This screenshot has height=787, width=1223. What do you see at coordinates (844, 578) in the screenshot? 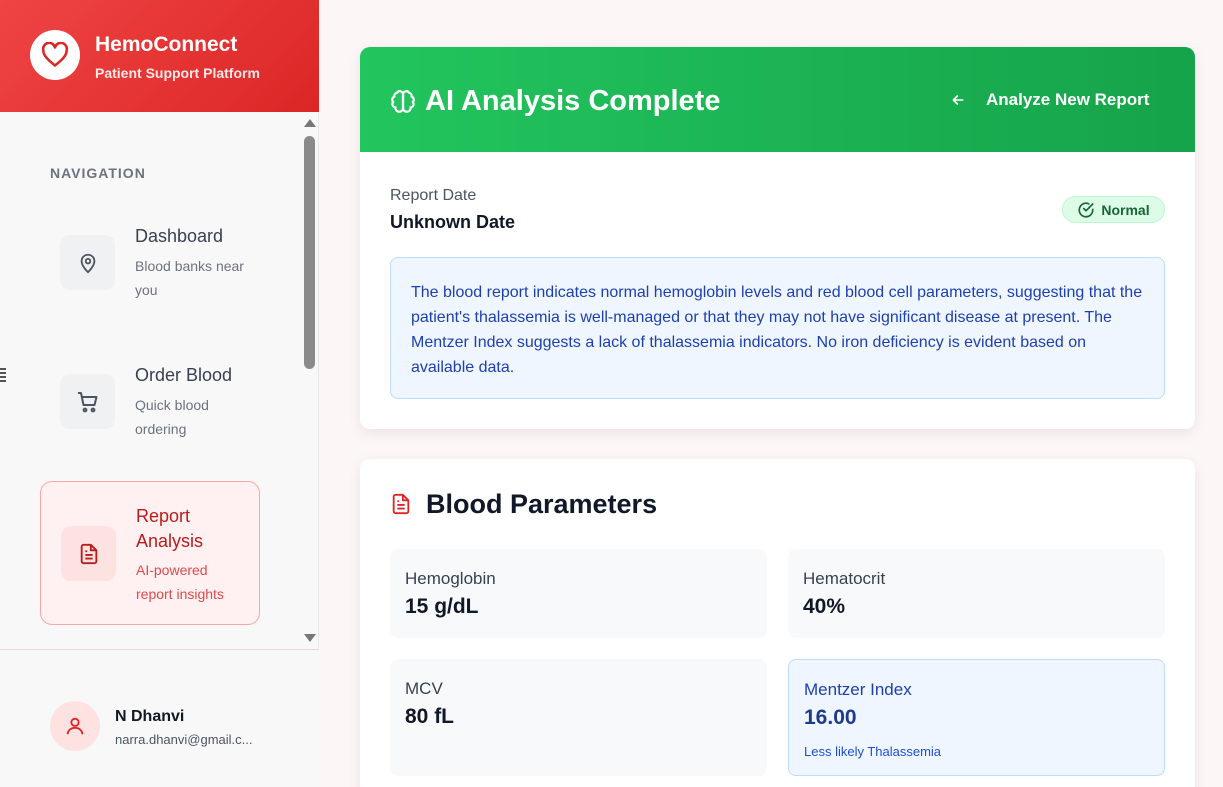
I see `param-label: Hematocrit` at bounding box center [844, 578].